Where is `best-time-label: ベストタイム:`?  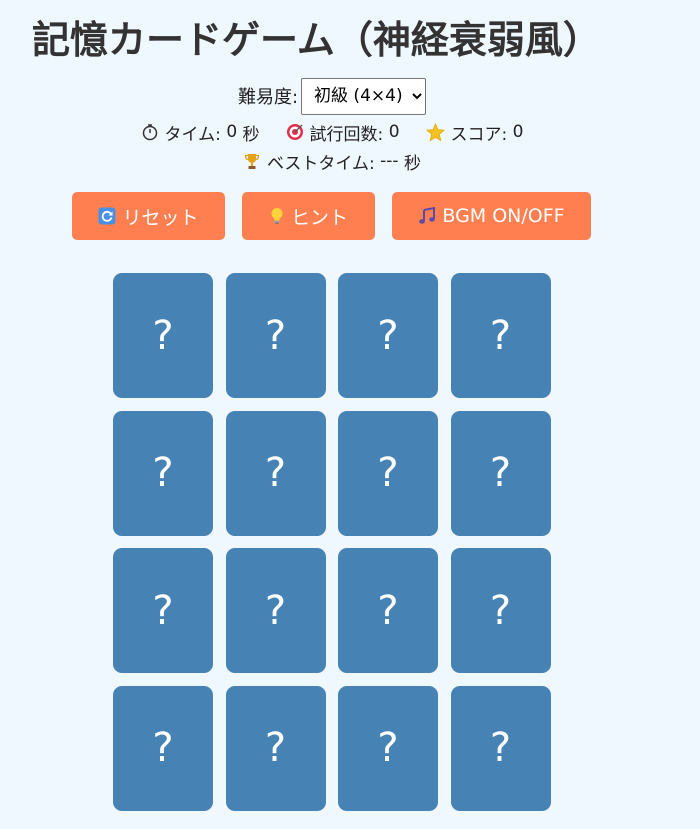
best-time-label: ベストタイム: is located at coordinates (321, 163).